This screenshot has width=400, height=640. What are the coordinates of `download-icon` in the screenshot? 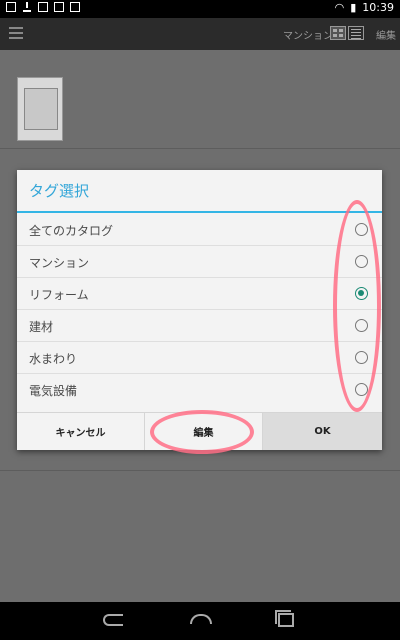 It's located at (27, 7).